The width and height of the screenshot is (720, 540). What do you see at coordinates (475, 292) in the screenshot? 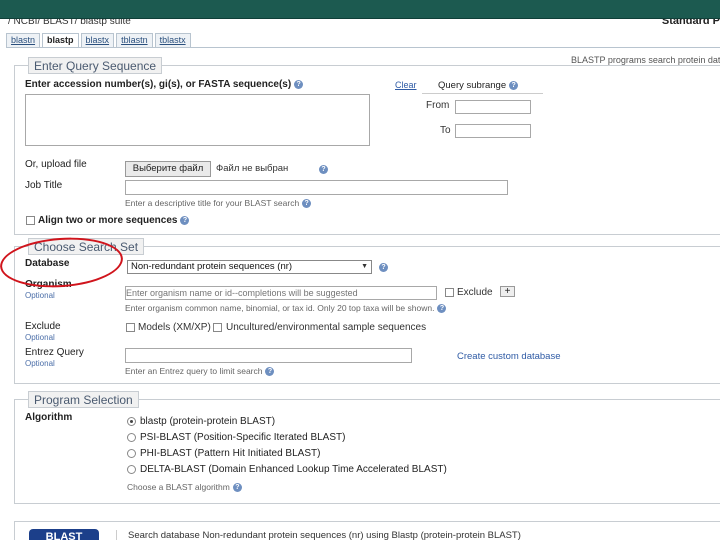
I see `organism-exclude-label: Exclude` at bounding box center [475, 292].